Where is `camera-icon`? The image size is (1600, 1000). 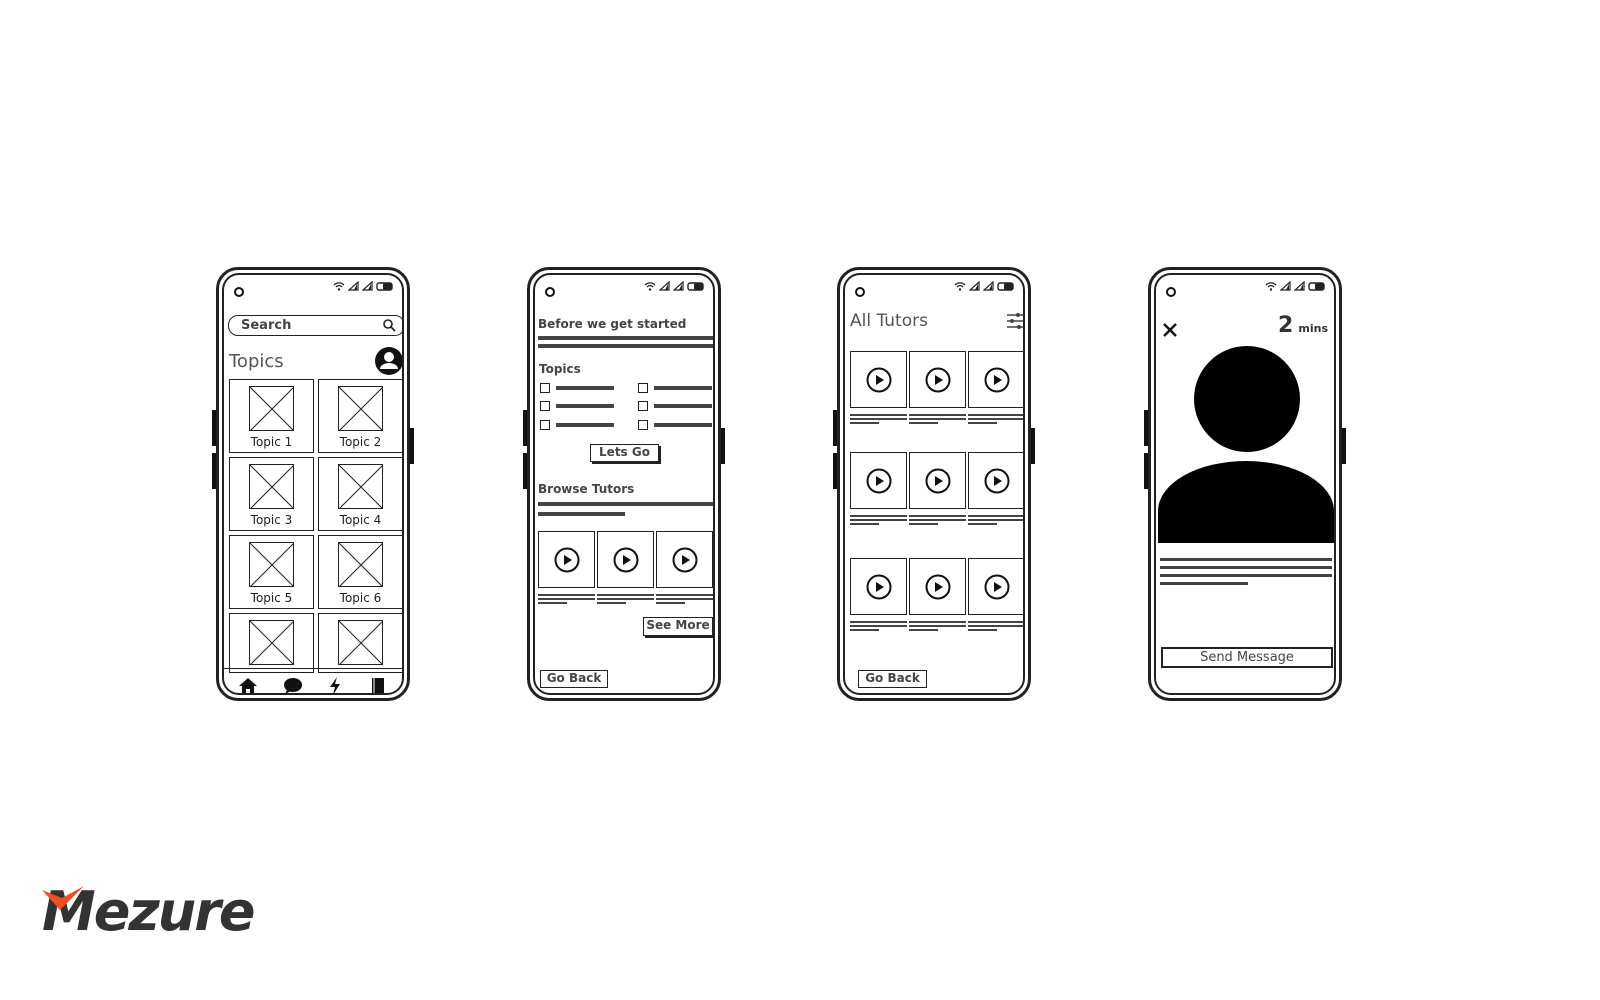
camera-icon is located at coordinates (860, 292).